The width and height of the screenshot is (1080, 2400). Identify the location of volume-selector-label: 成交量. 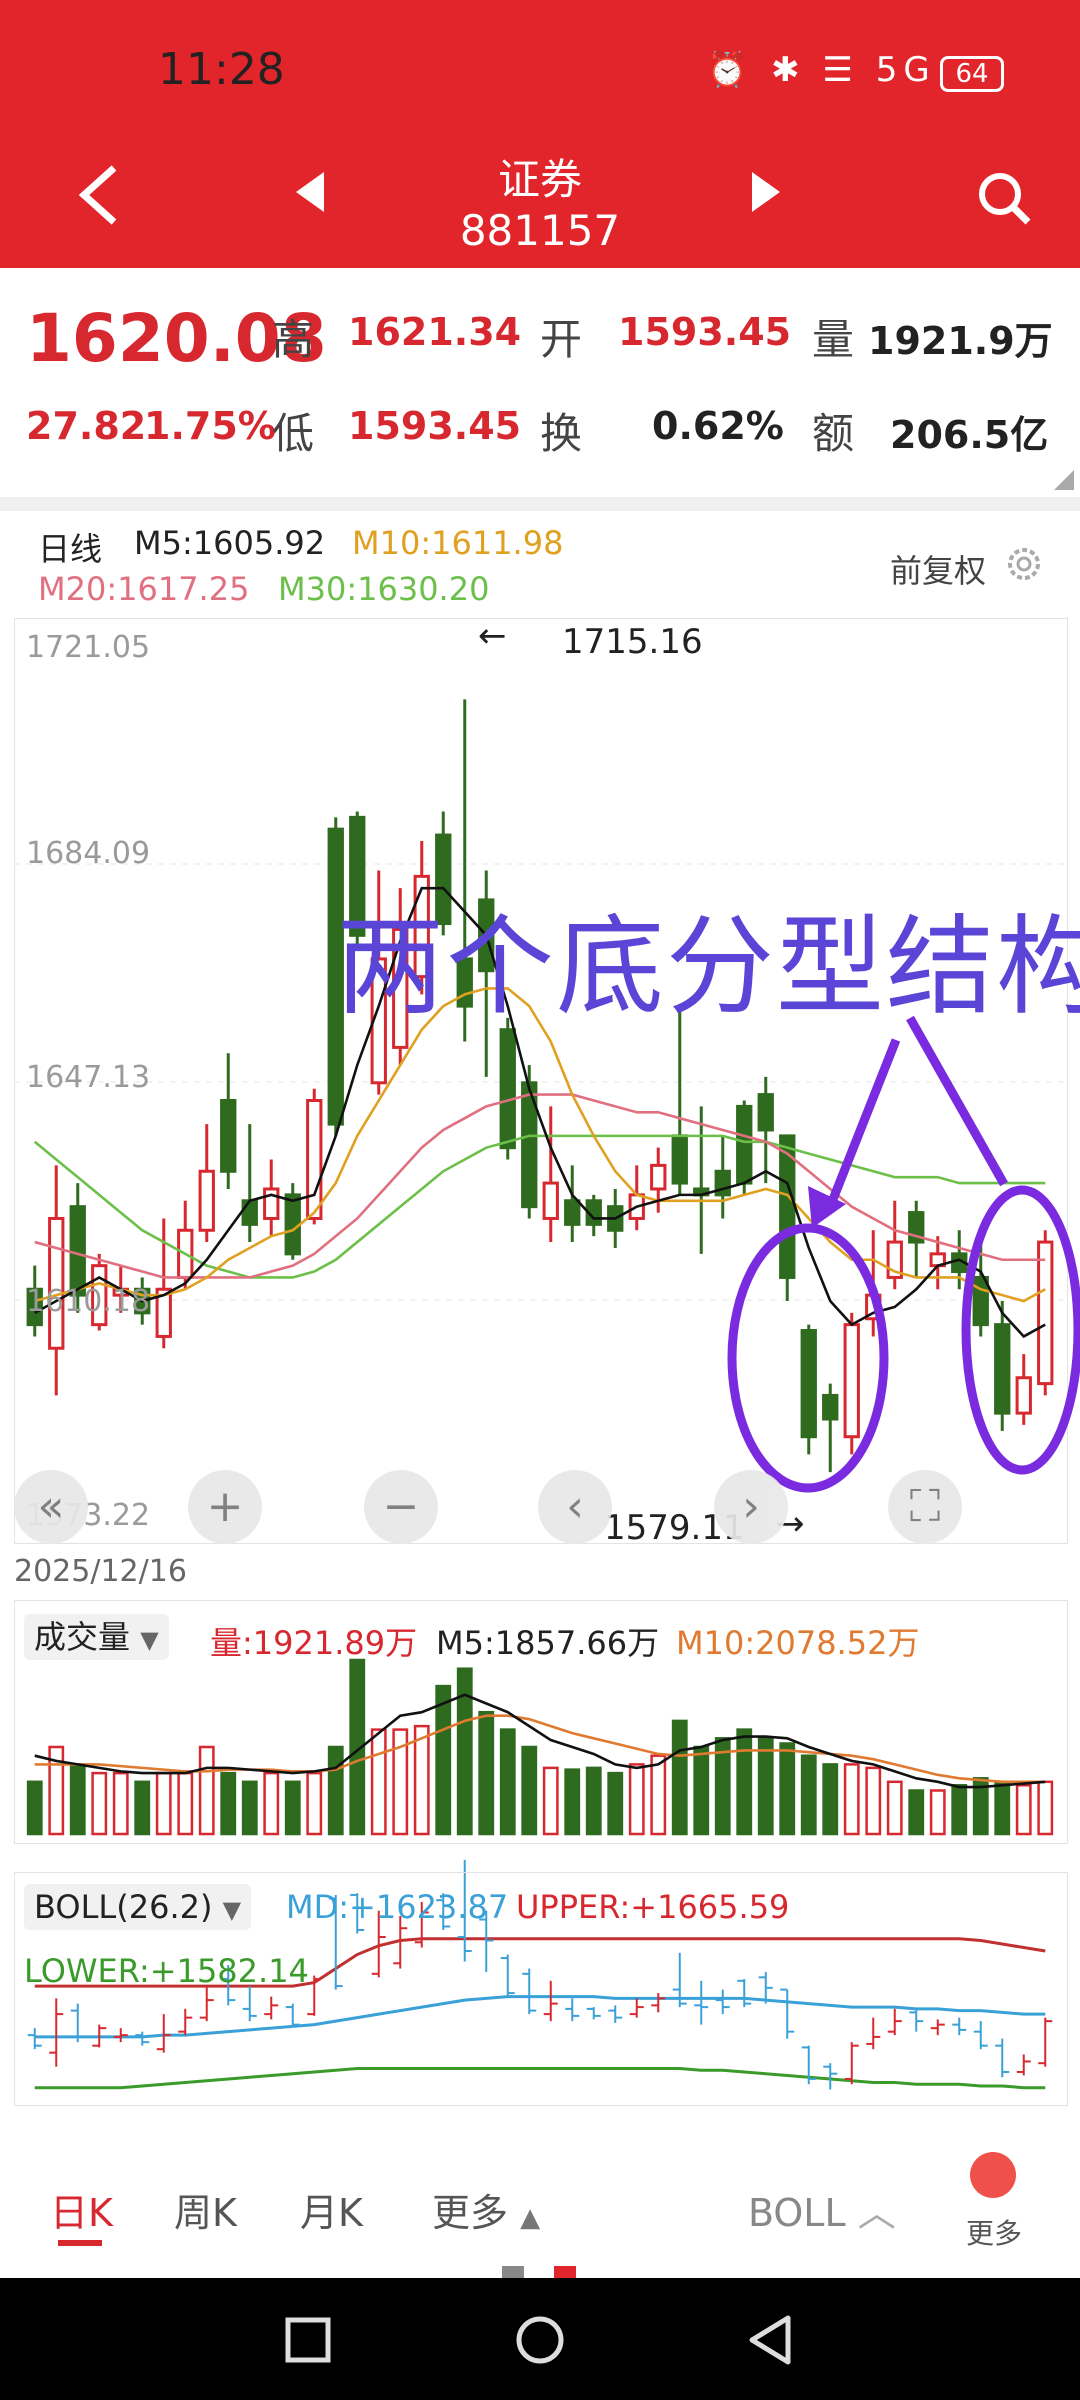
(82, 1637).